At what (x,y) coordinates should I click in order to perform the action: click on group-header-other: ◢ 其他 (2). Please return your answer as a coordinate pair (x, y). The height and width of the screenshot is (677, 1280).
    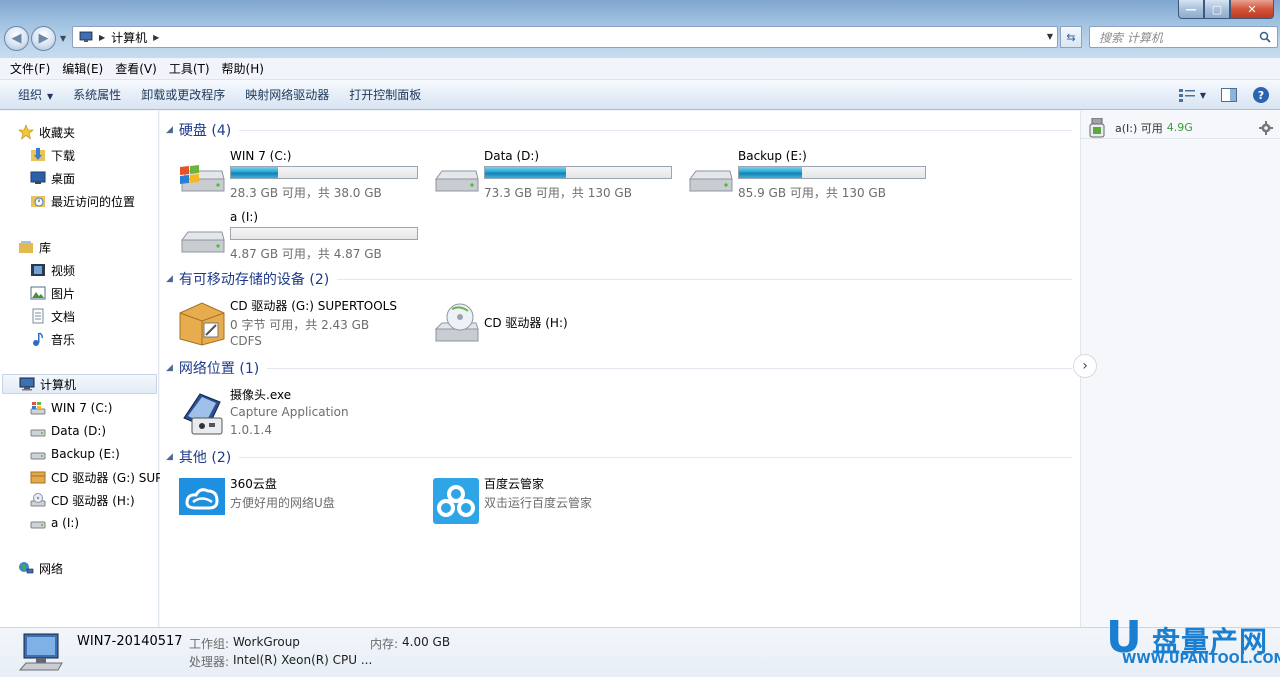
    Looking at the image, I should click on (619, 457).